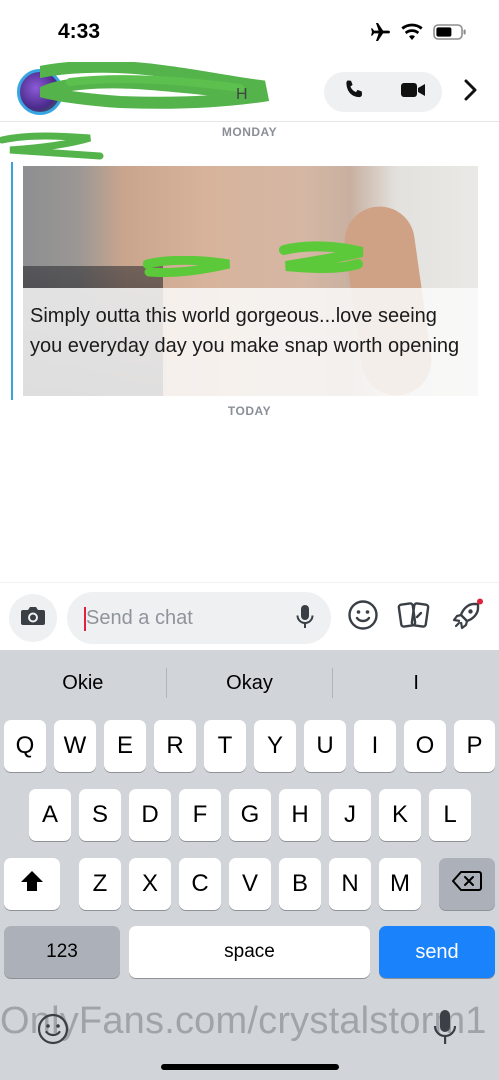  Describe the element at coordinates (375, 746) in the screenshot. I see `key-i: I` at that location.